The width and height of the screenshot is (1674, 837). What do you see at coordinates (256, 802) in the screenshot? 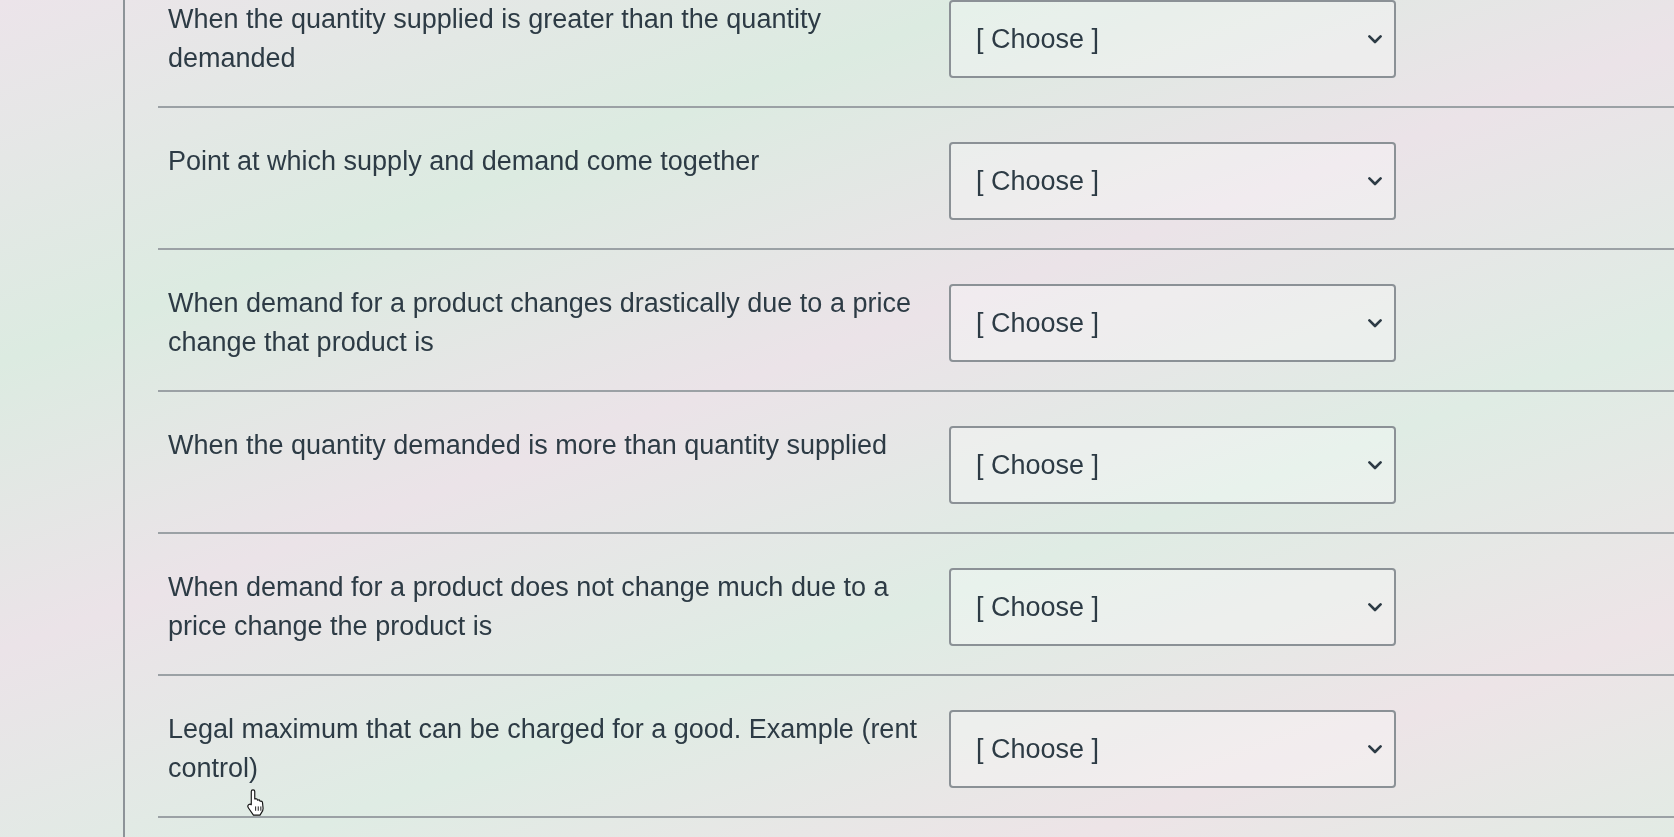
I see `hand-cursor-icon` at bounding box center [256, 802].